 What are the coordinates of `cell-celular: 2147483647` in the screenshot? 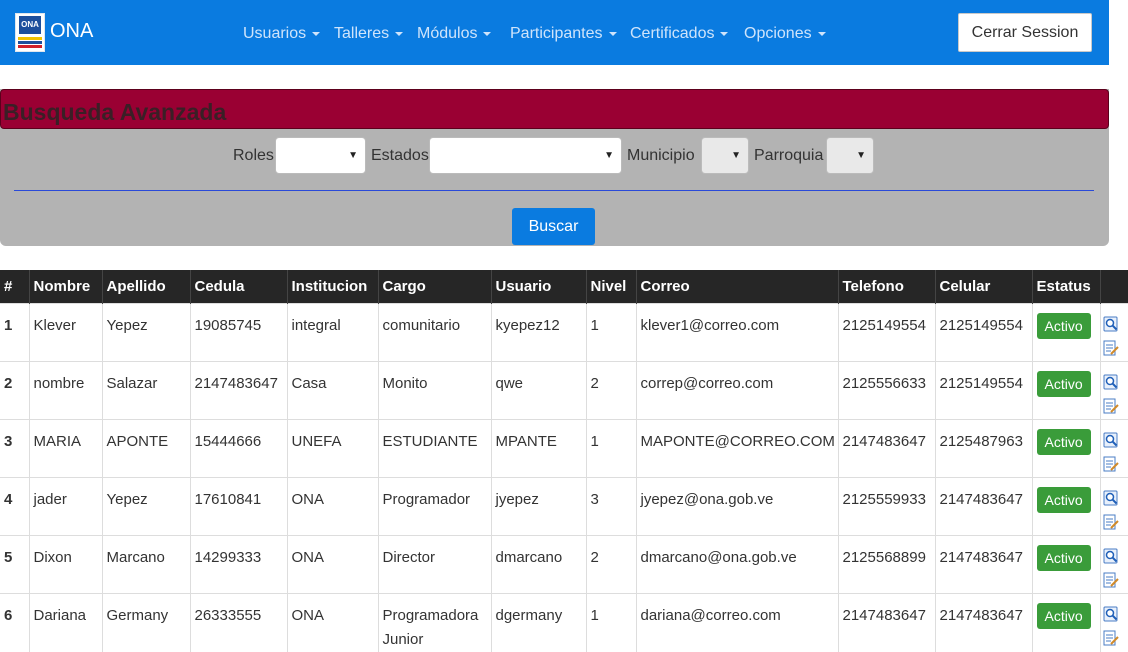 It's located at (983, 565).